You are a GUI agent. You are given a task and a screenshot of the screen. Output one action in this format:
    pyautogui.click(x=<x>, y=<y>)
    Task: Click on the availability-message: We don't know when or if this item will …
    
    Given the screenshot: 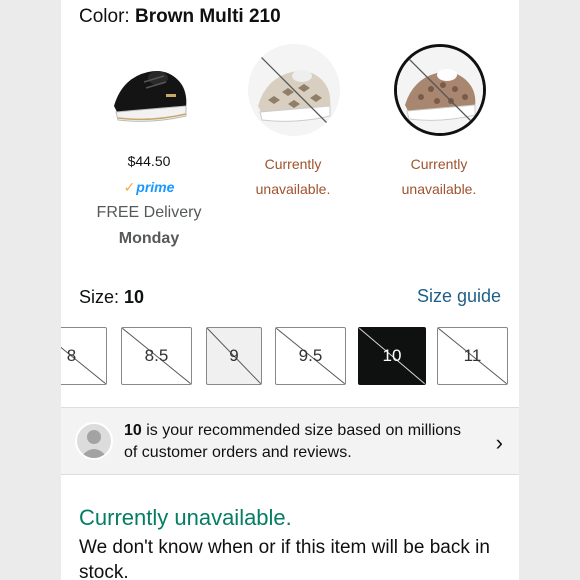 What is the action you would take?
    pyautogui.click(x=284, y=558)
    